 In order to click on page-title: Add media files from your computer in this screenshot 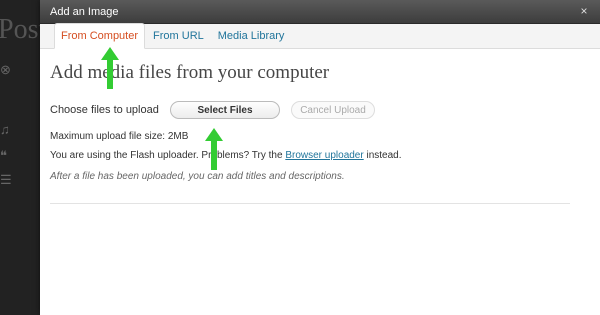, I will do `click(190, 72)`.